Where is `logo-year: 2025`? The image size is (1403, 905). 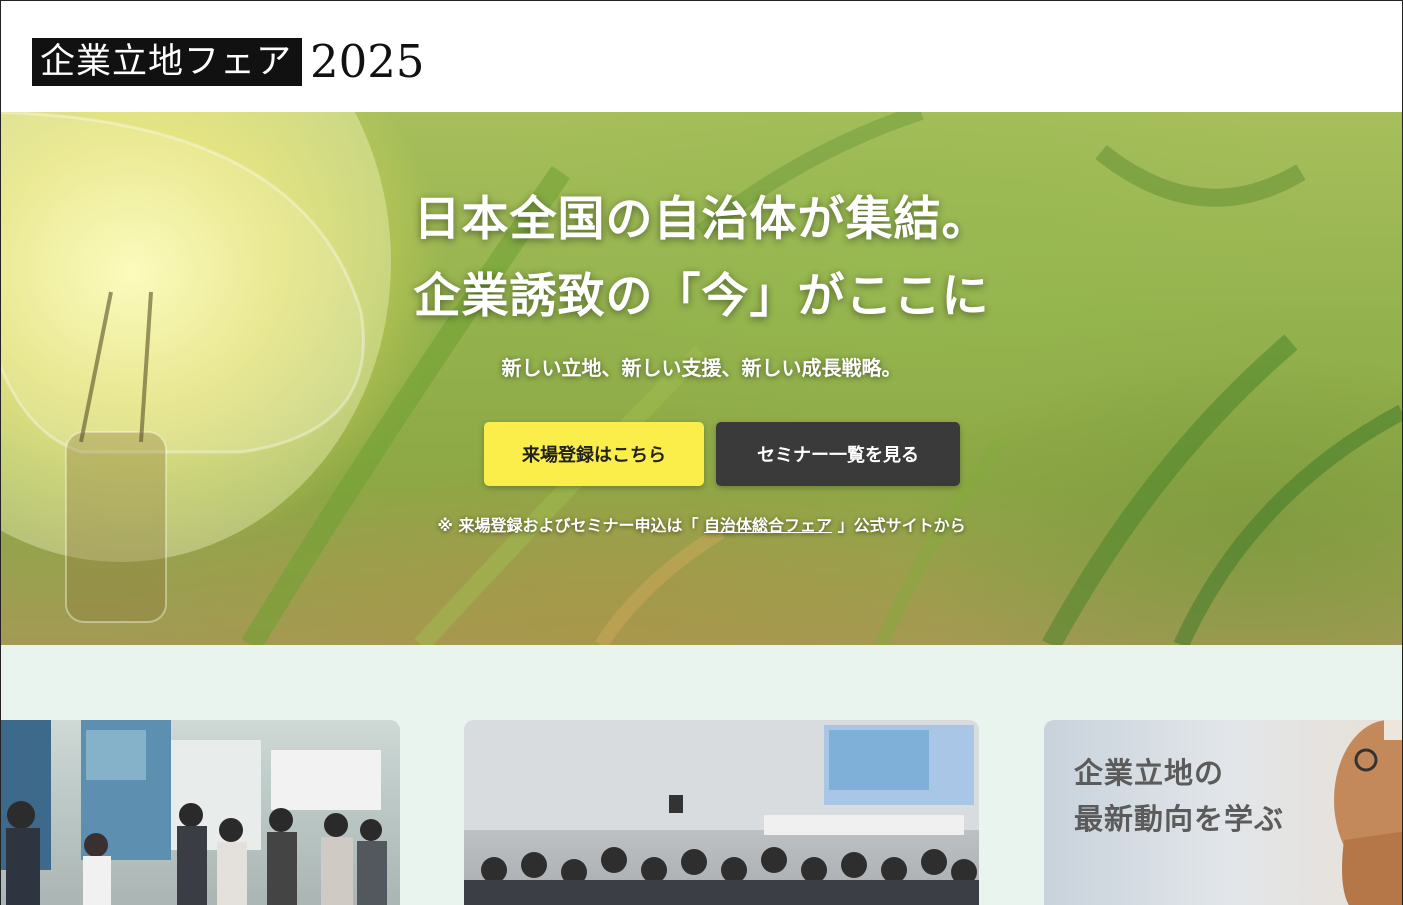
logo-year: 2025 is located at coordinates (367, 61).